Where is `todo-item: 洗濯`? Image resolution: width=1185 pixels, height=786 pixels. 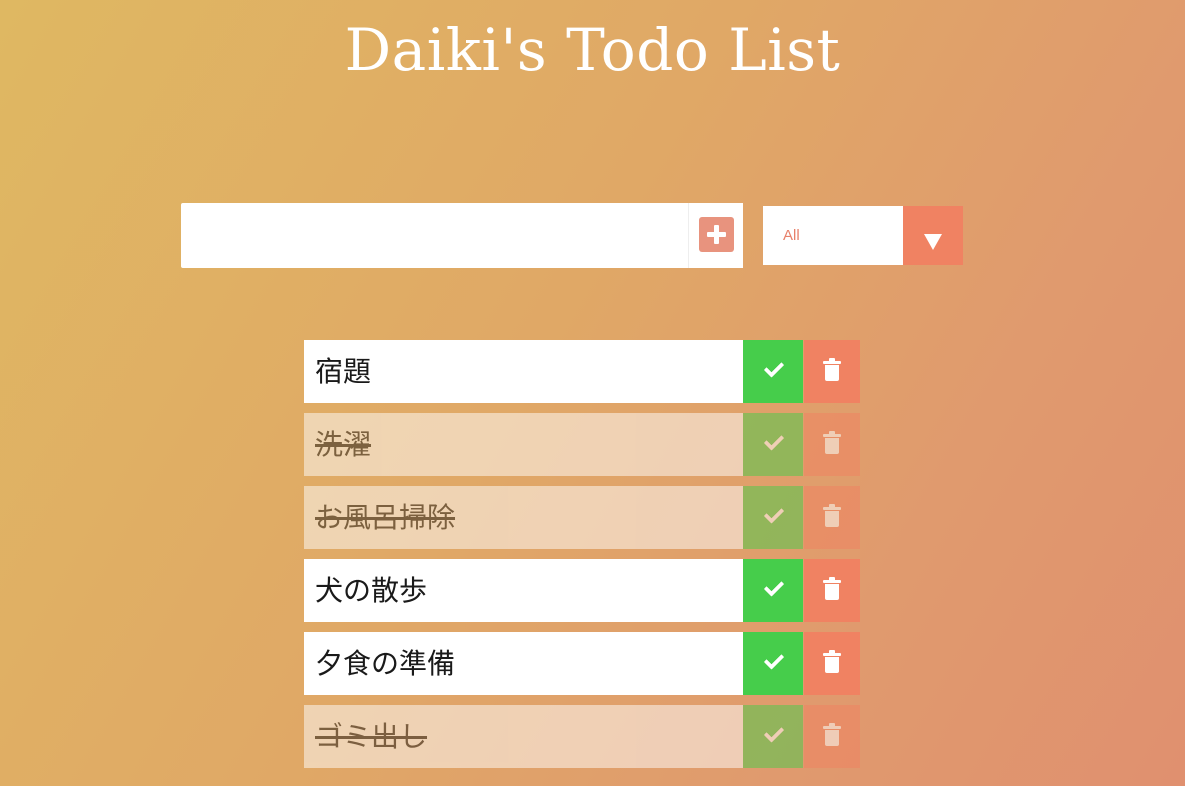
todo-item: 洗濯 is located at coordinates (582, 444).